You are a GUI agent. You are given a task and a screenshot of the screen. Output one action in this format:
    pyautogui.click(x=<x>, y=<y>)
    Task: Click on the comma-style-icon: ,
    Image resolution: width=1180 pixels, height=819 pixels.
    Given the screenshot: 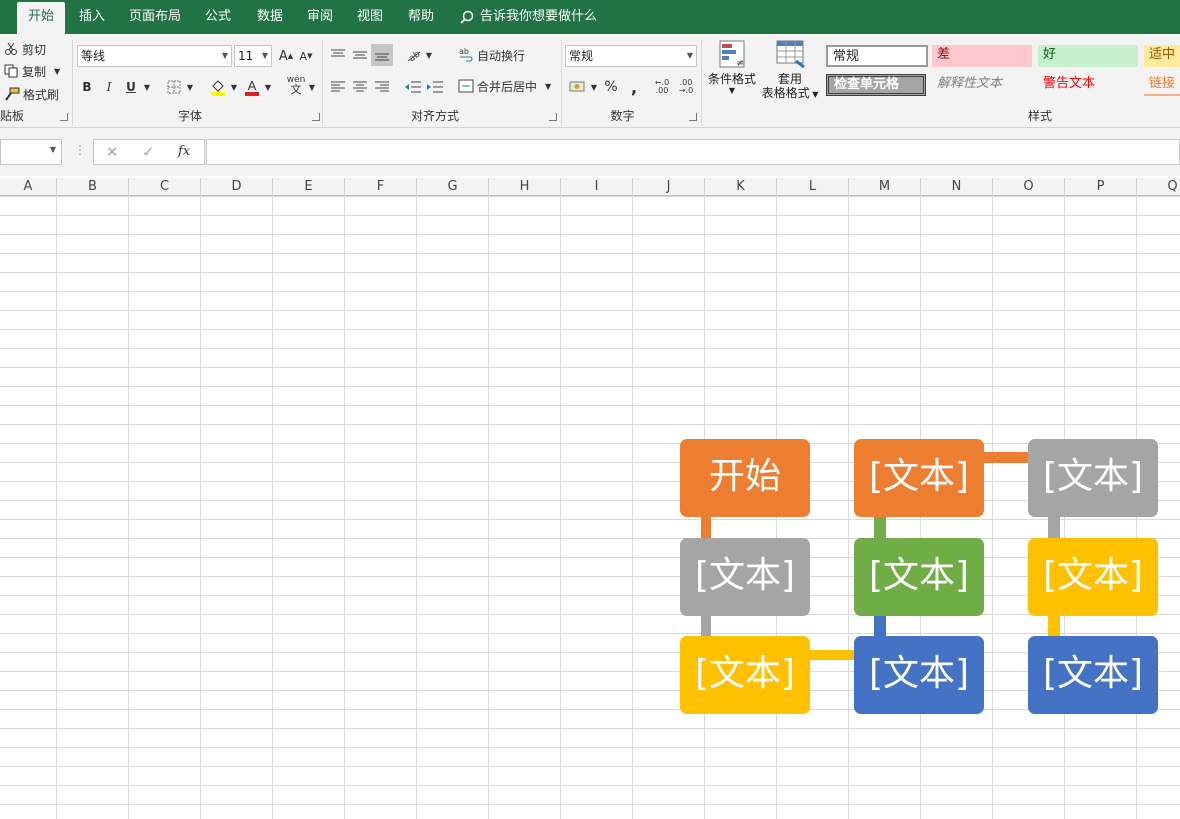 What is the action you would take?
    pyautogui.click(x=634, y=87)
    